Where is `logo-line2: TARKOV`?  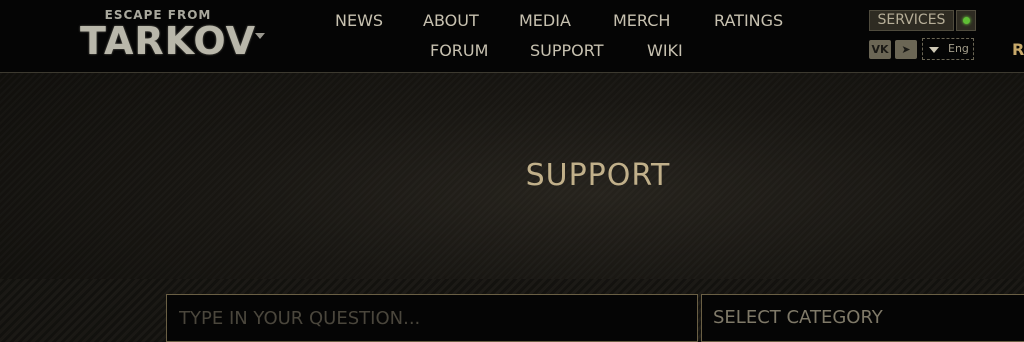
logo-line2: TARKOV is located at coordinates (168, 41).